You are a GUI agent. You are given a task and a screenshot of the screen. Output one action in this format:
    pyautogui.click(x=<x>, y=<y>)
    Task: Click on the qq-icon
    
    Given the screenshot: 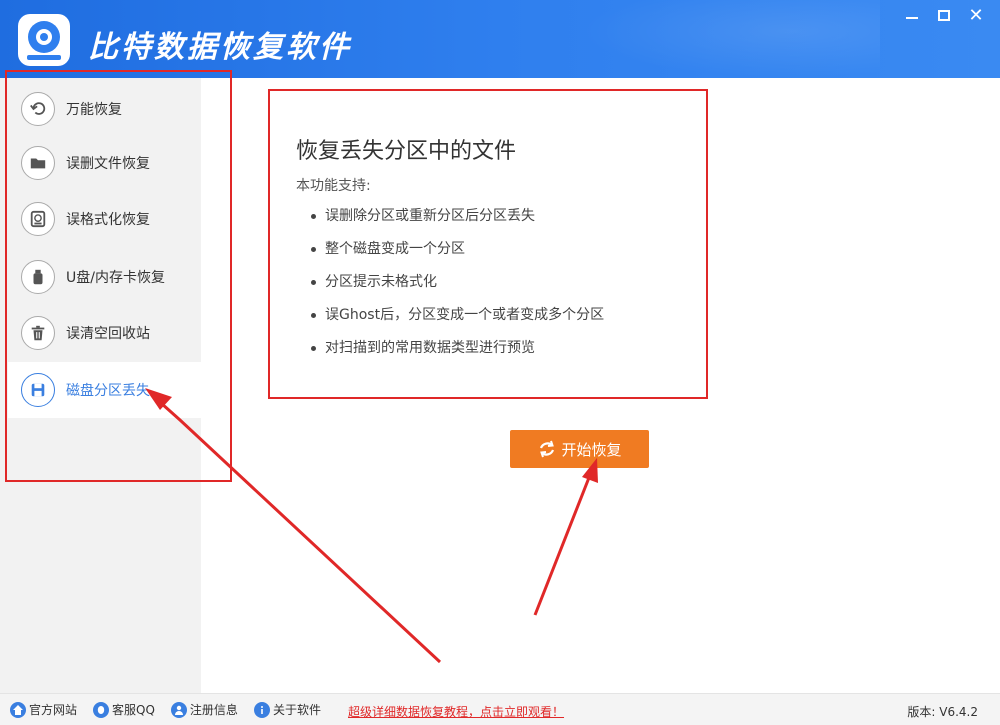 What is the action you would take?
    pyautogui.click(x=101, y=709)
    